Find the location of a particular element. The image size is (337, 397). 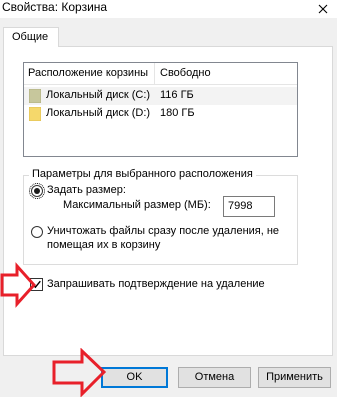

tab-general-label: Общие is located at coordinates (30, 37).